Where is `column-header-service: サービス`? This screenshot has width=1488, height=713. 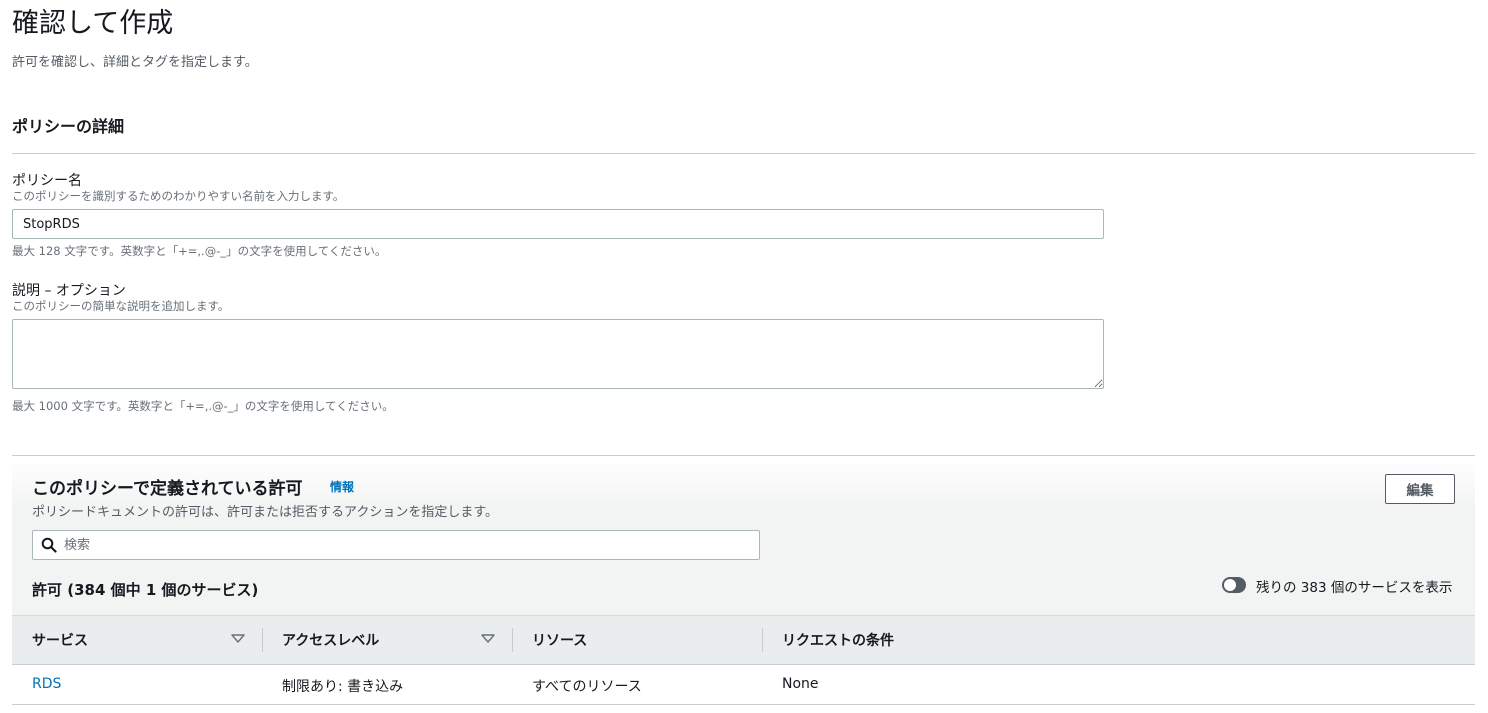
column-header-service: サービス is located at coordinates (60, 640).